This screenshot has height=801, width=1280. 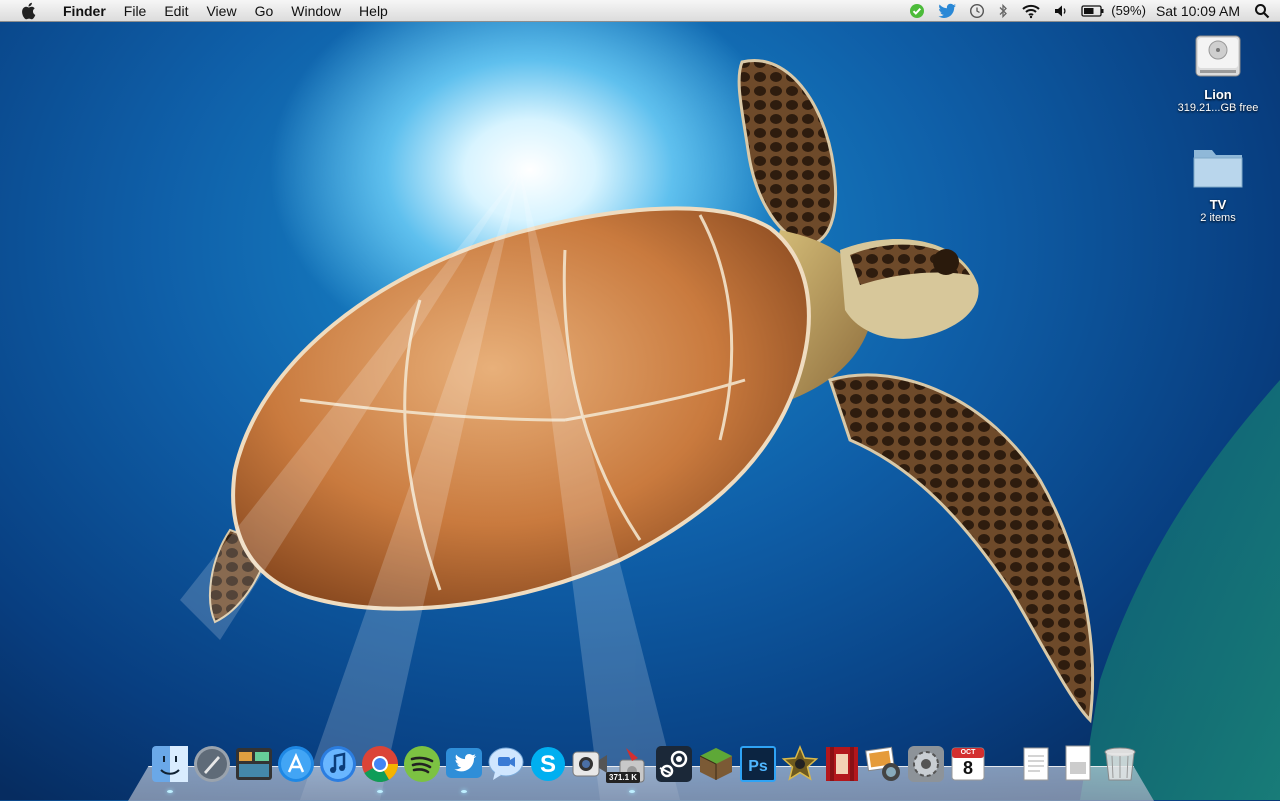 What do you see at coordinates (716, 764) in the screenshot?
I see `minecraft-icon` at bounding box center [716, 764].